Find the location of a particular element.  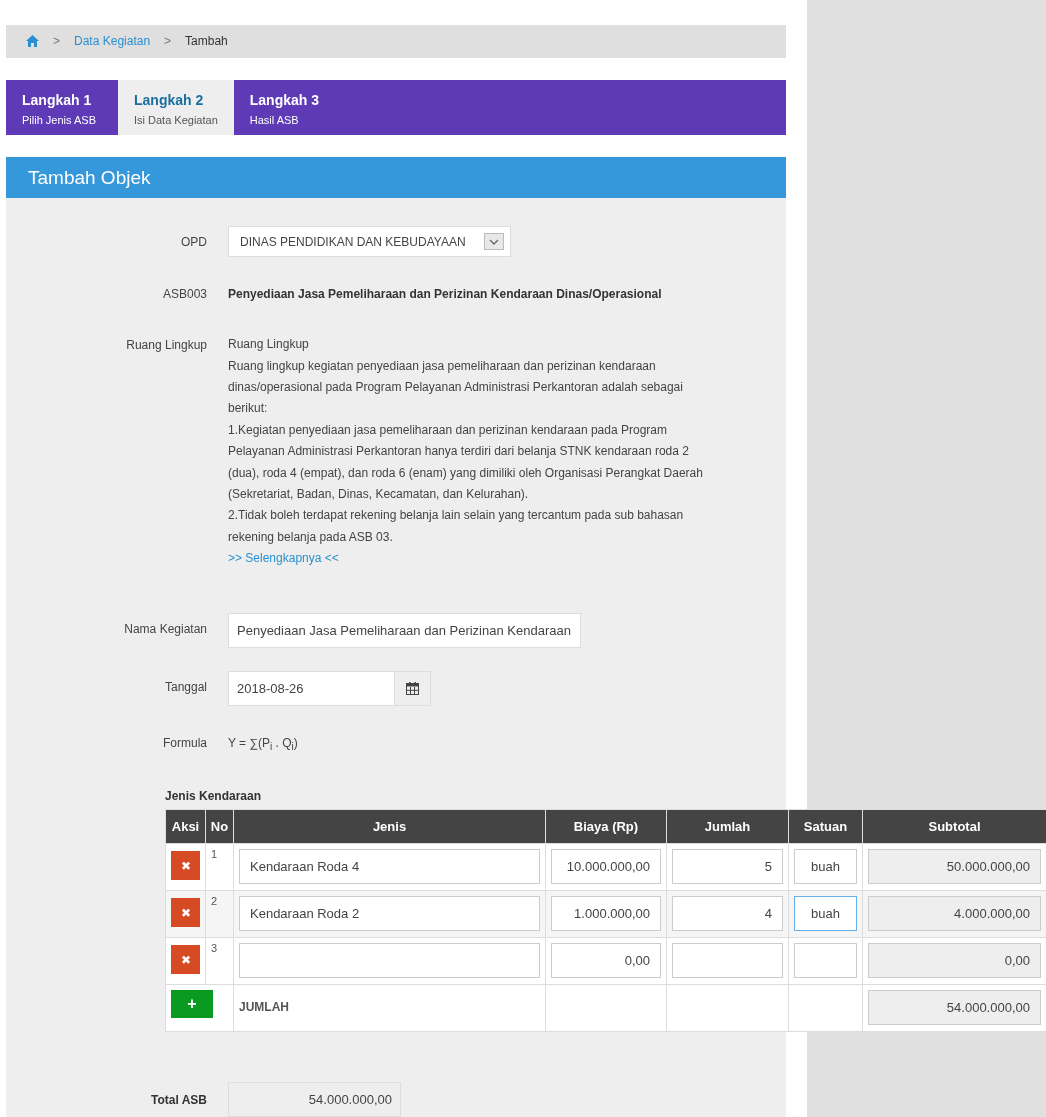

panel-title: Tambah Objek is located at coordinates (396, 178).